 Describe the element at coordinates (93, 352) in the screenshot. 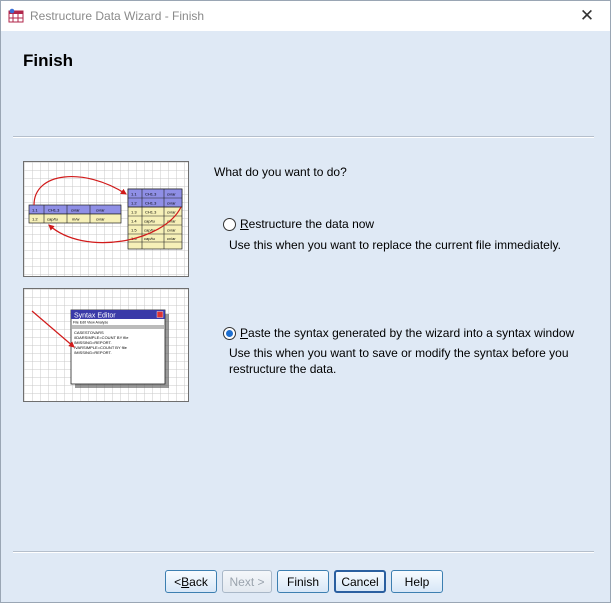

I see `syntax-line: /MISSING=REPORT.` at that location.